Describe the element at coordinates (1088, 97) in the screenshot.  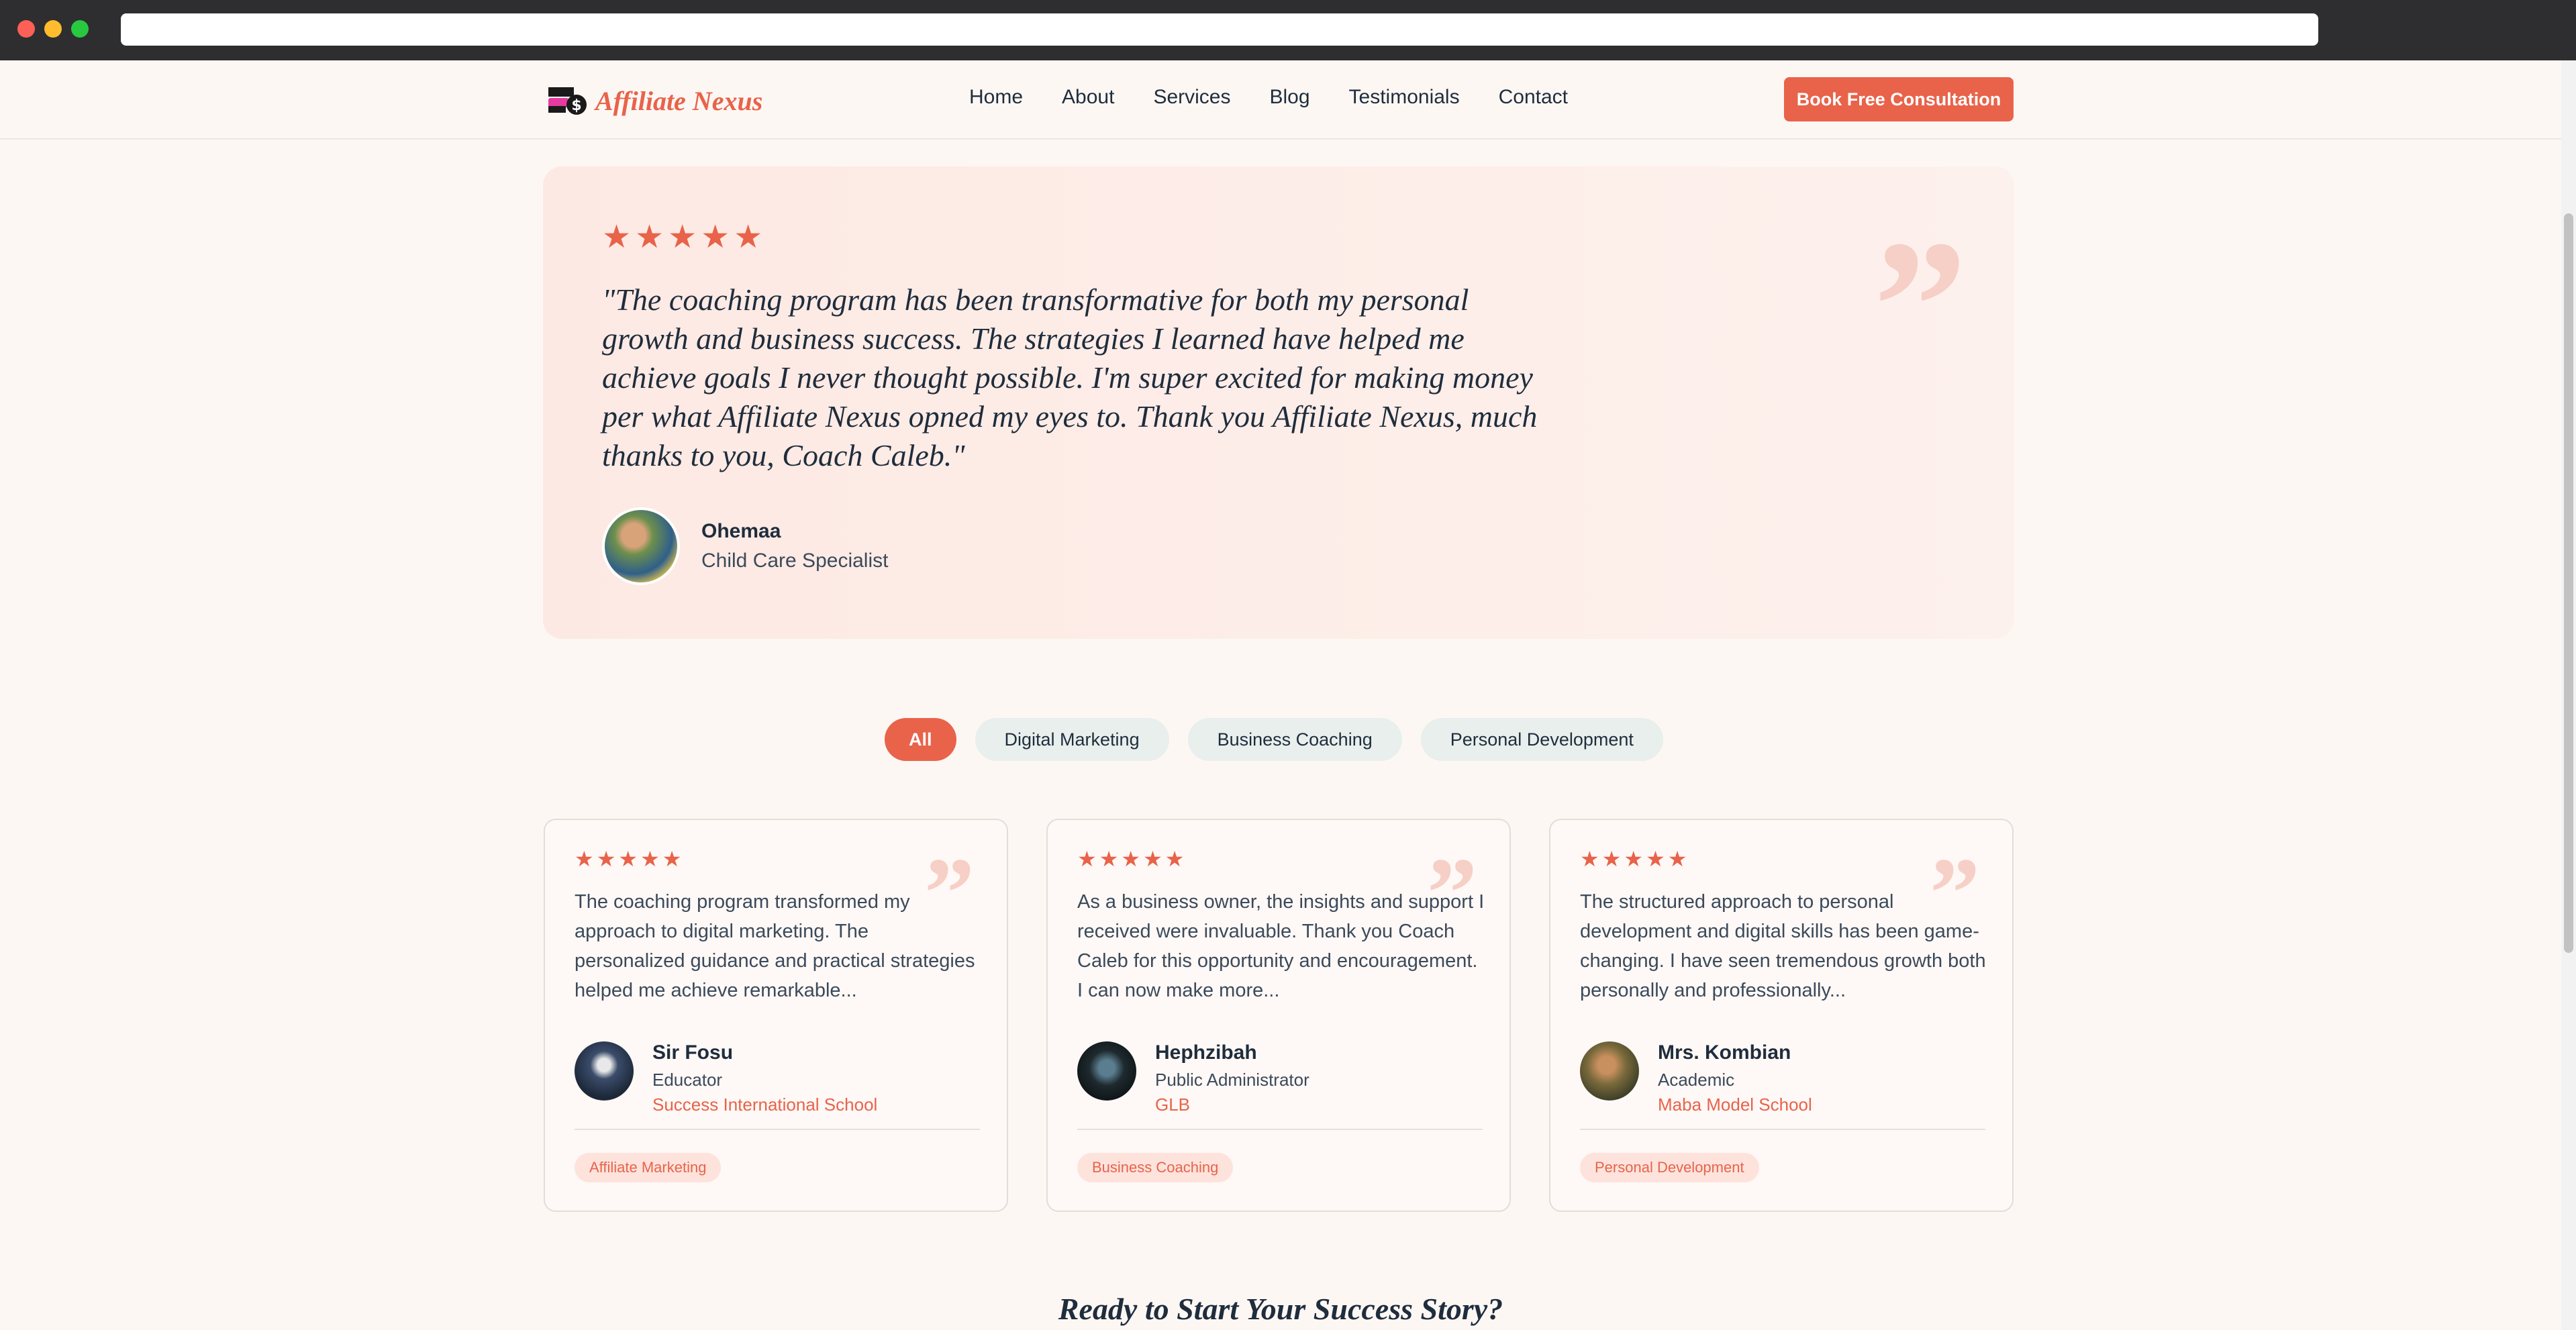
I see `nav-about: About` at that location.